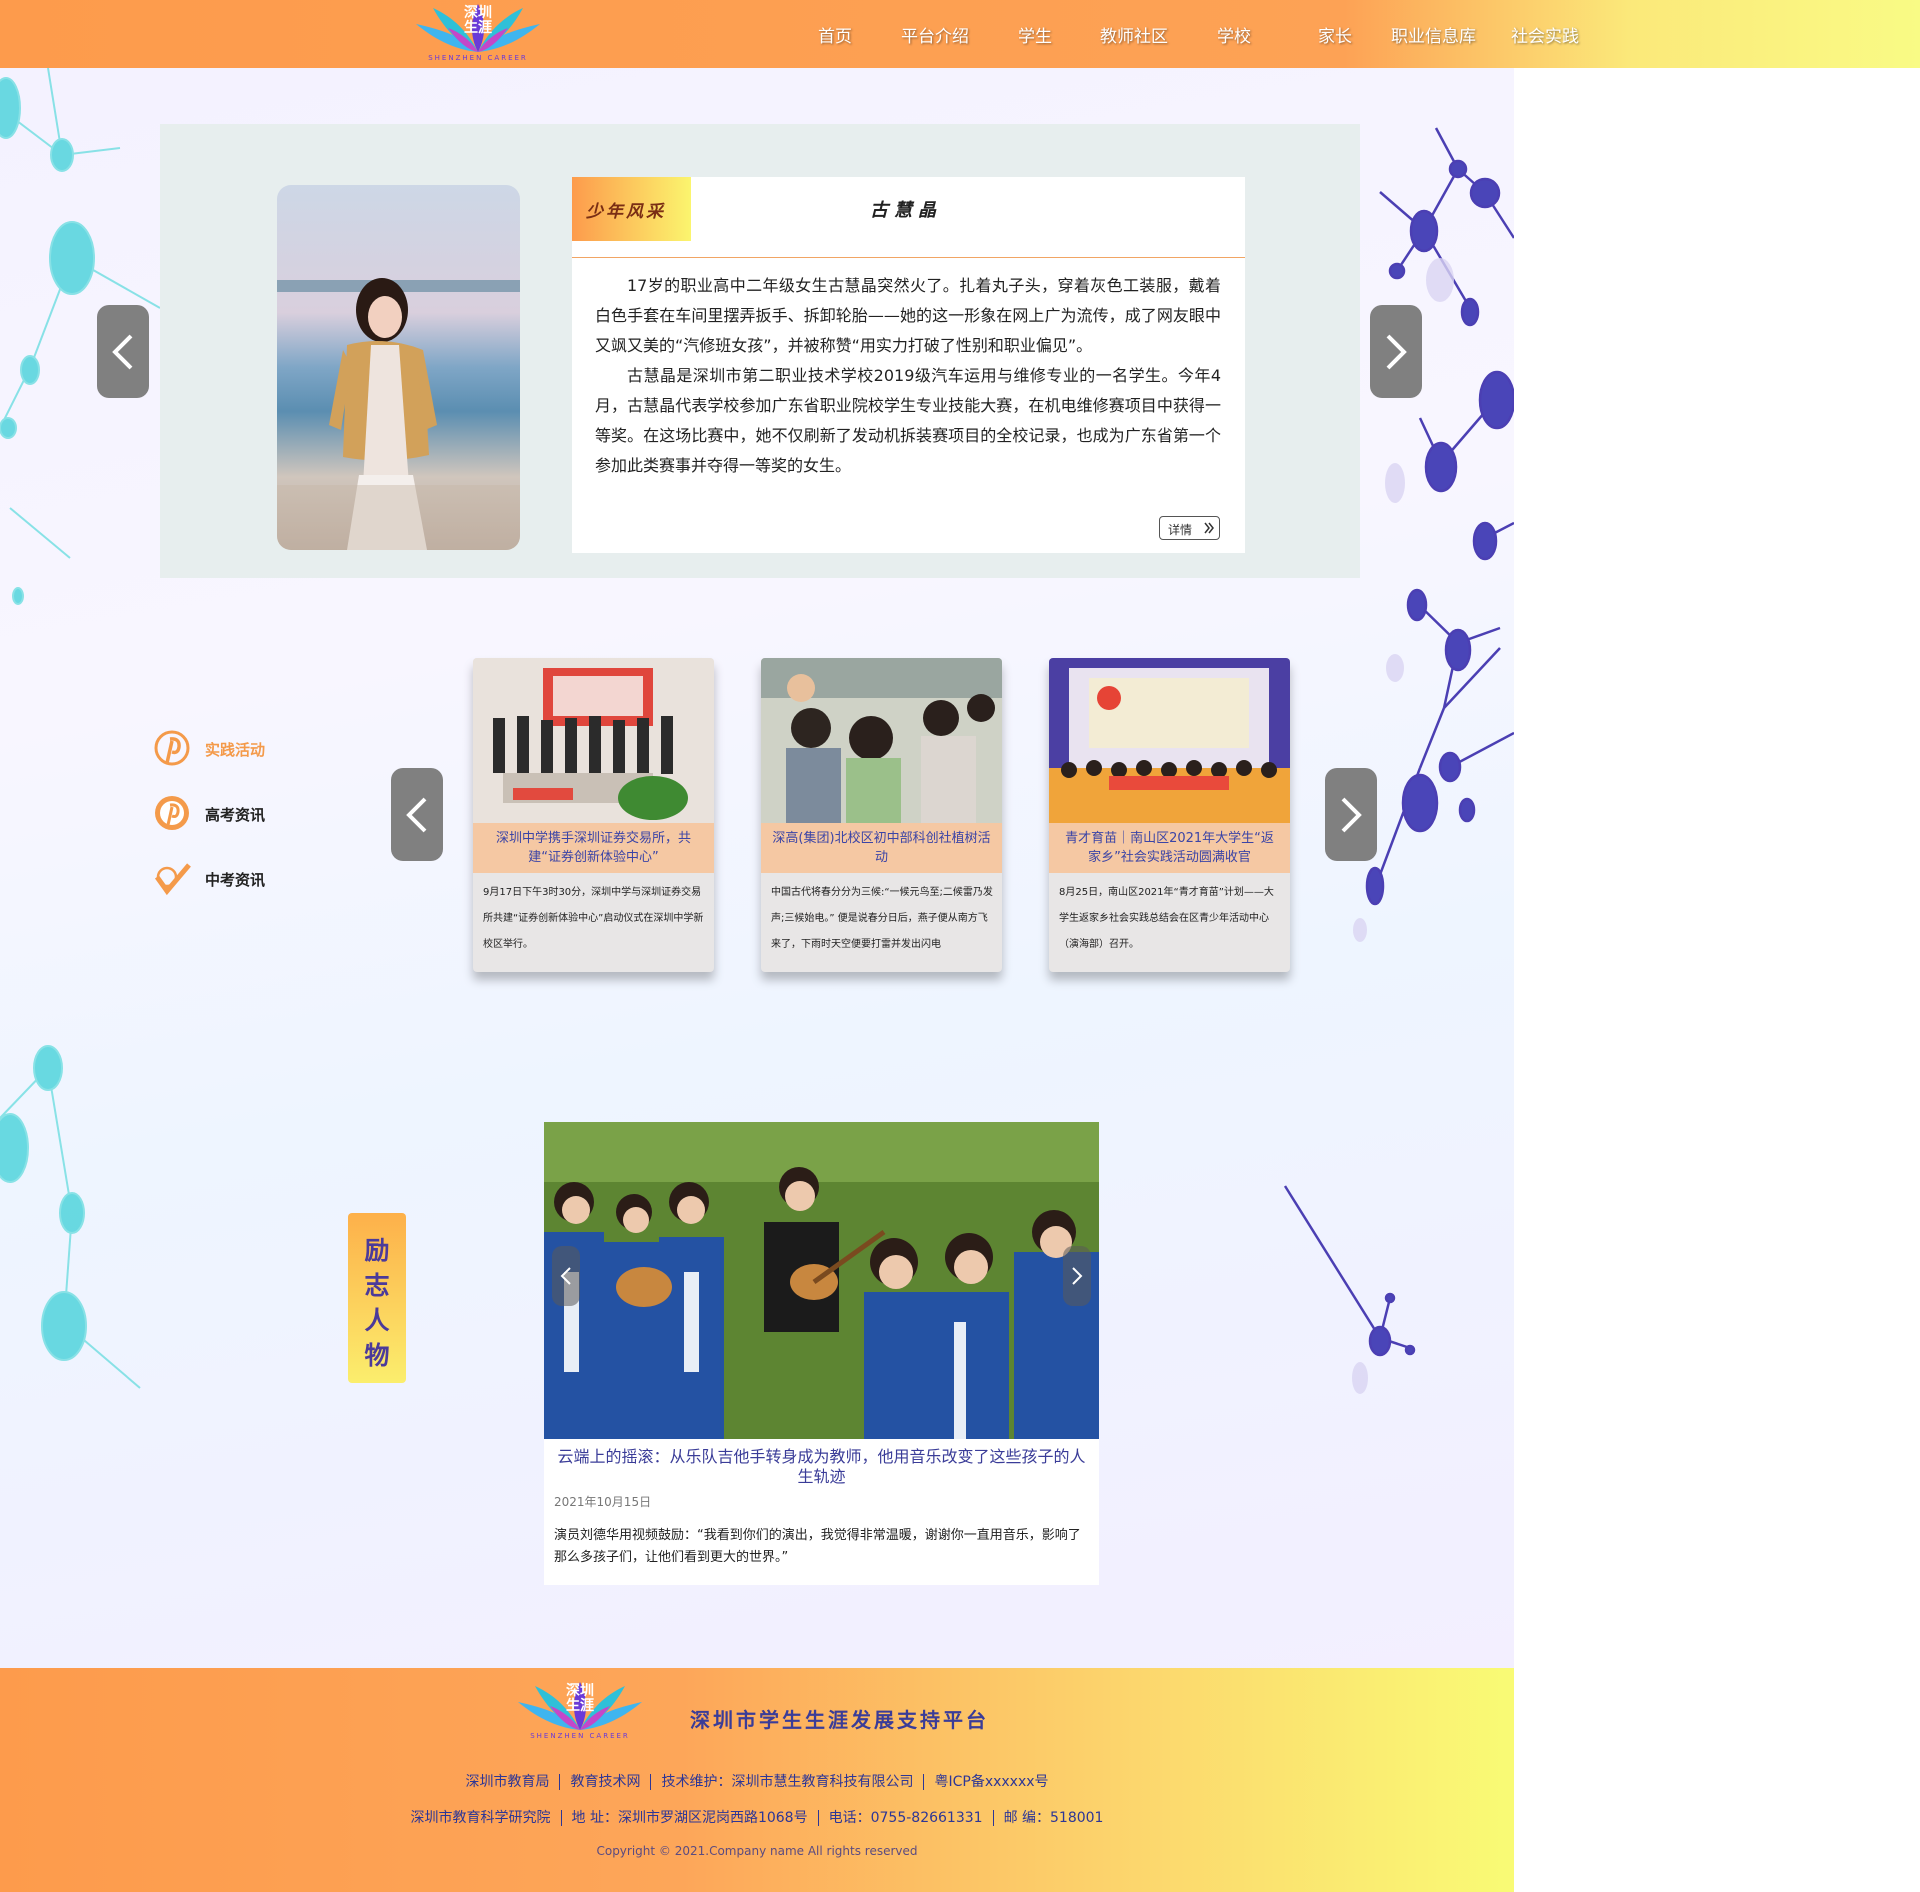  Describe the element at coordinates (1335, 35) in the screenshot. I see `nav-parents: 家长` at that location.